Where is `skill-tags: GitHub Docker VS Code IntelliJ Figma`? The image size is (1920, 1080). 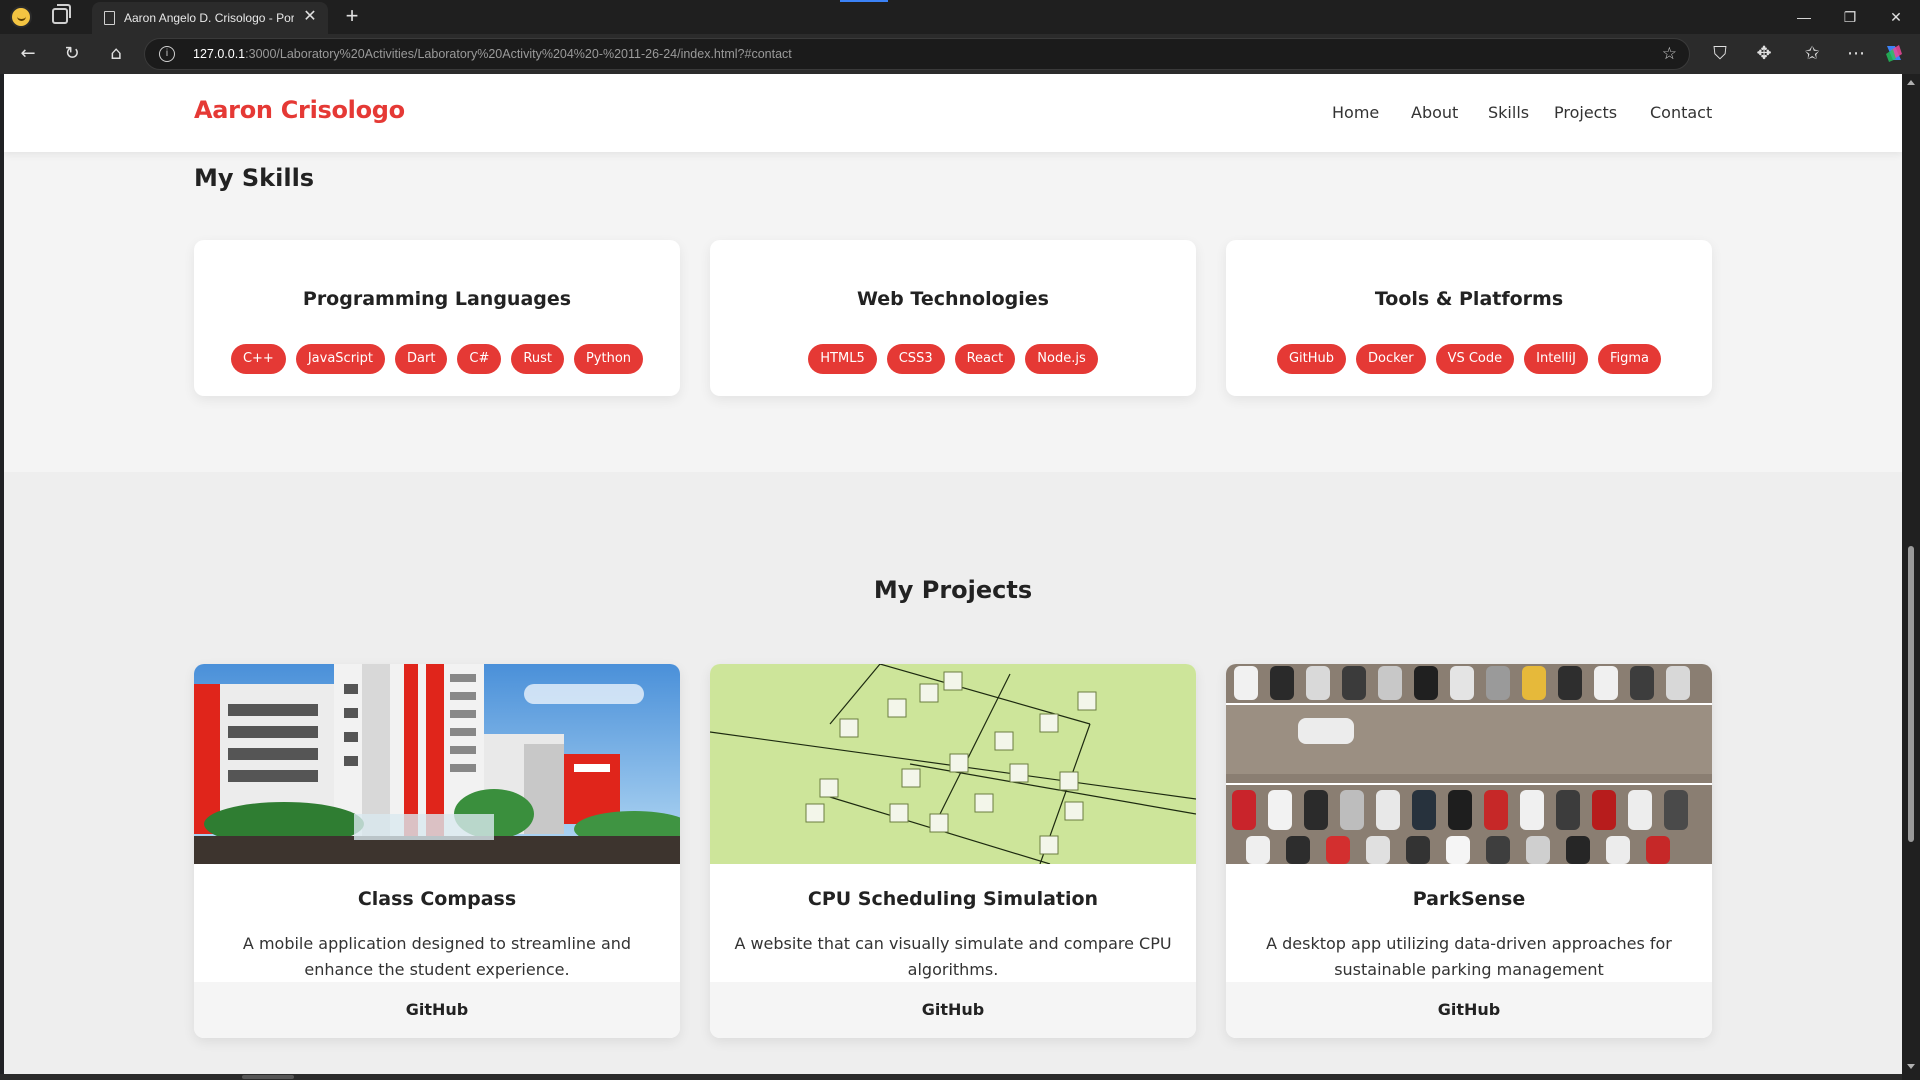
skill-tags: GitHub Docker VS Code IntelliJ Figma is located at coordinates (1469, 359).